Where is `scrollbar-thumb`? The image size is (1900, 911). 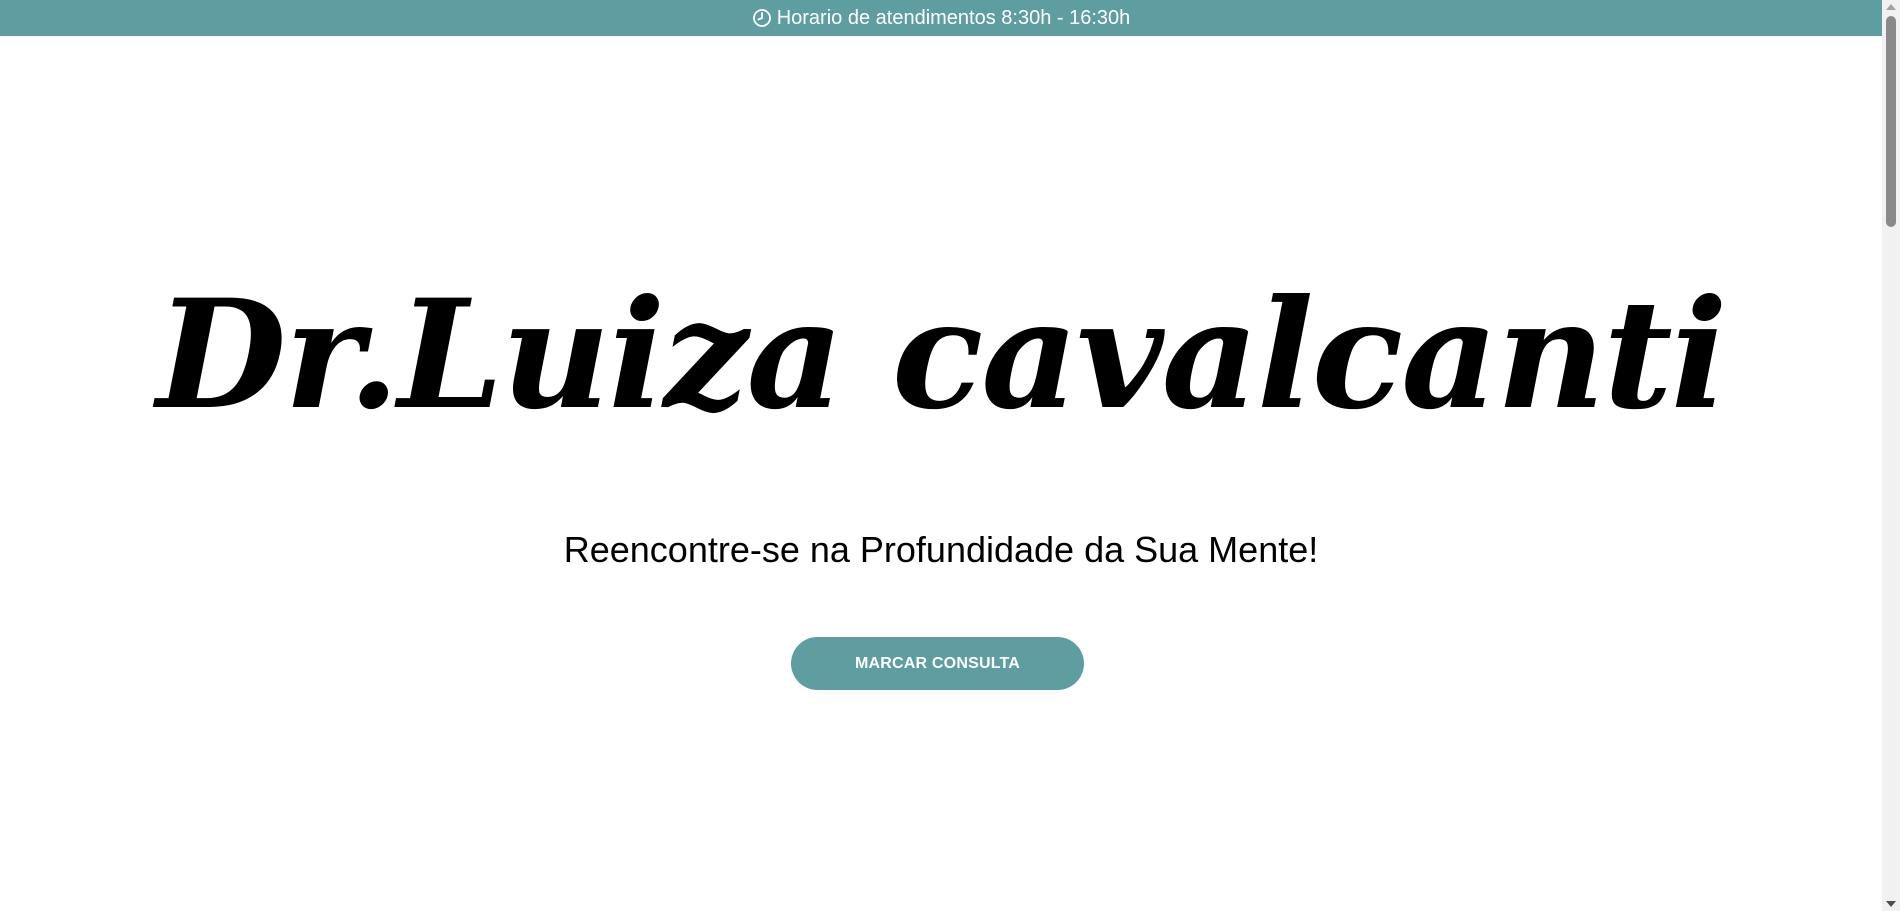 scrollbar-thumb is located at coordinates (1891, 121).